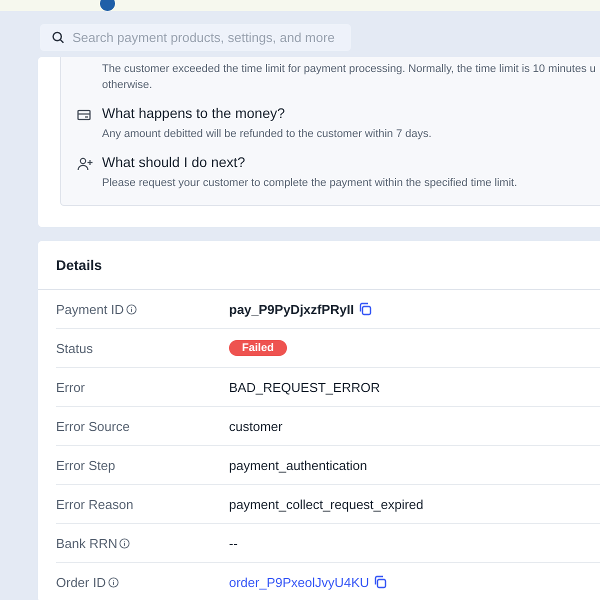  What do you see at coordinates (174, 162) in the screenshot?
I see `info-heading: What should I do next?` at bounding box center [174, 162].